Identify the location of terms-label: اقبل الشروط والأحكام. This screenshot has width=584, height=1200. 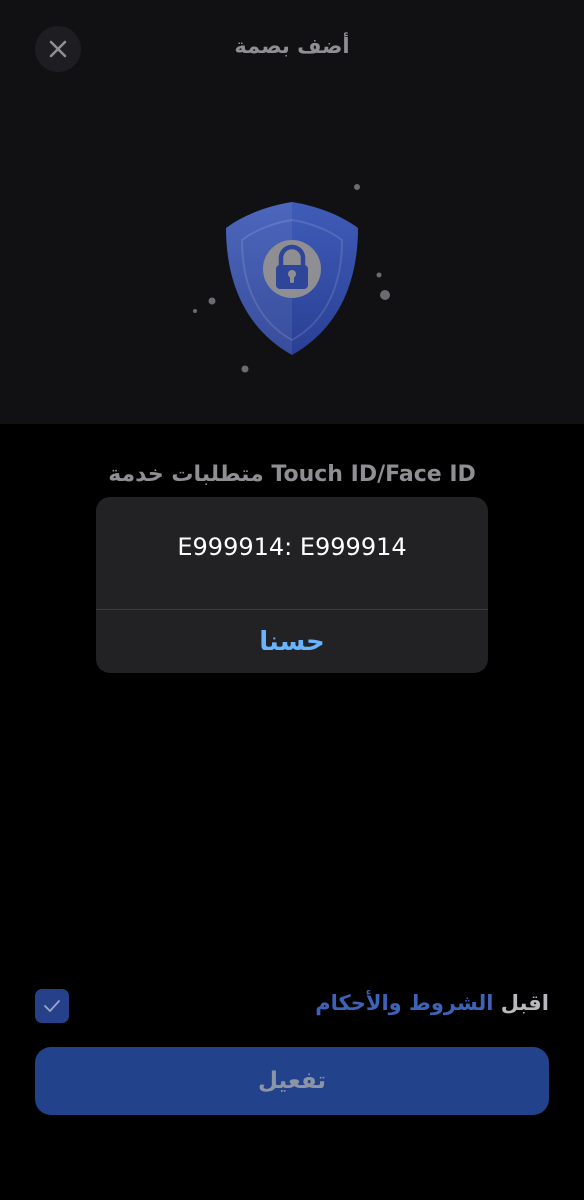
(432, 1003).